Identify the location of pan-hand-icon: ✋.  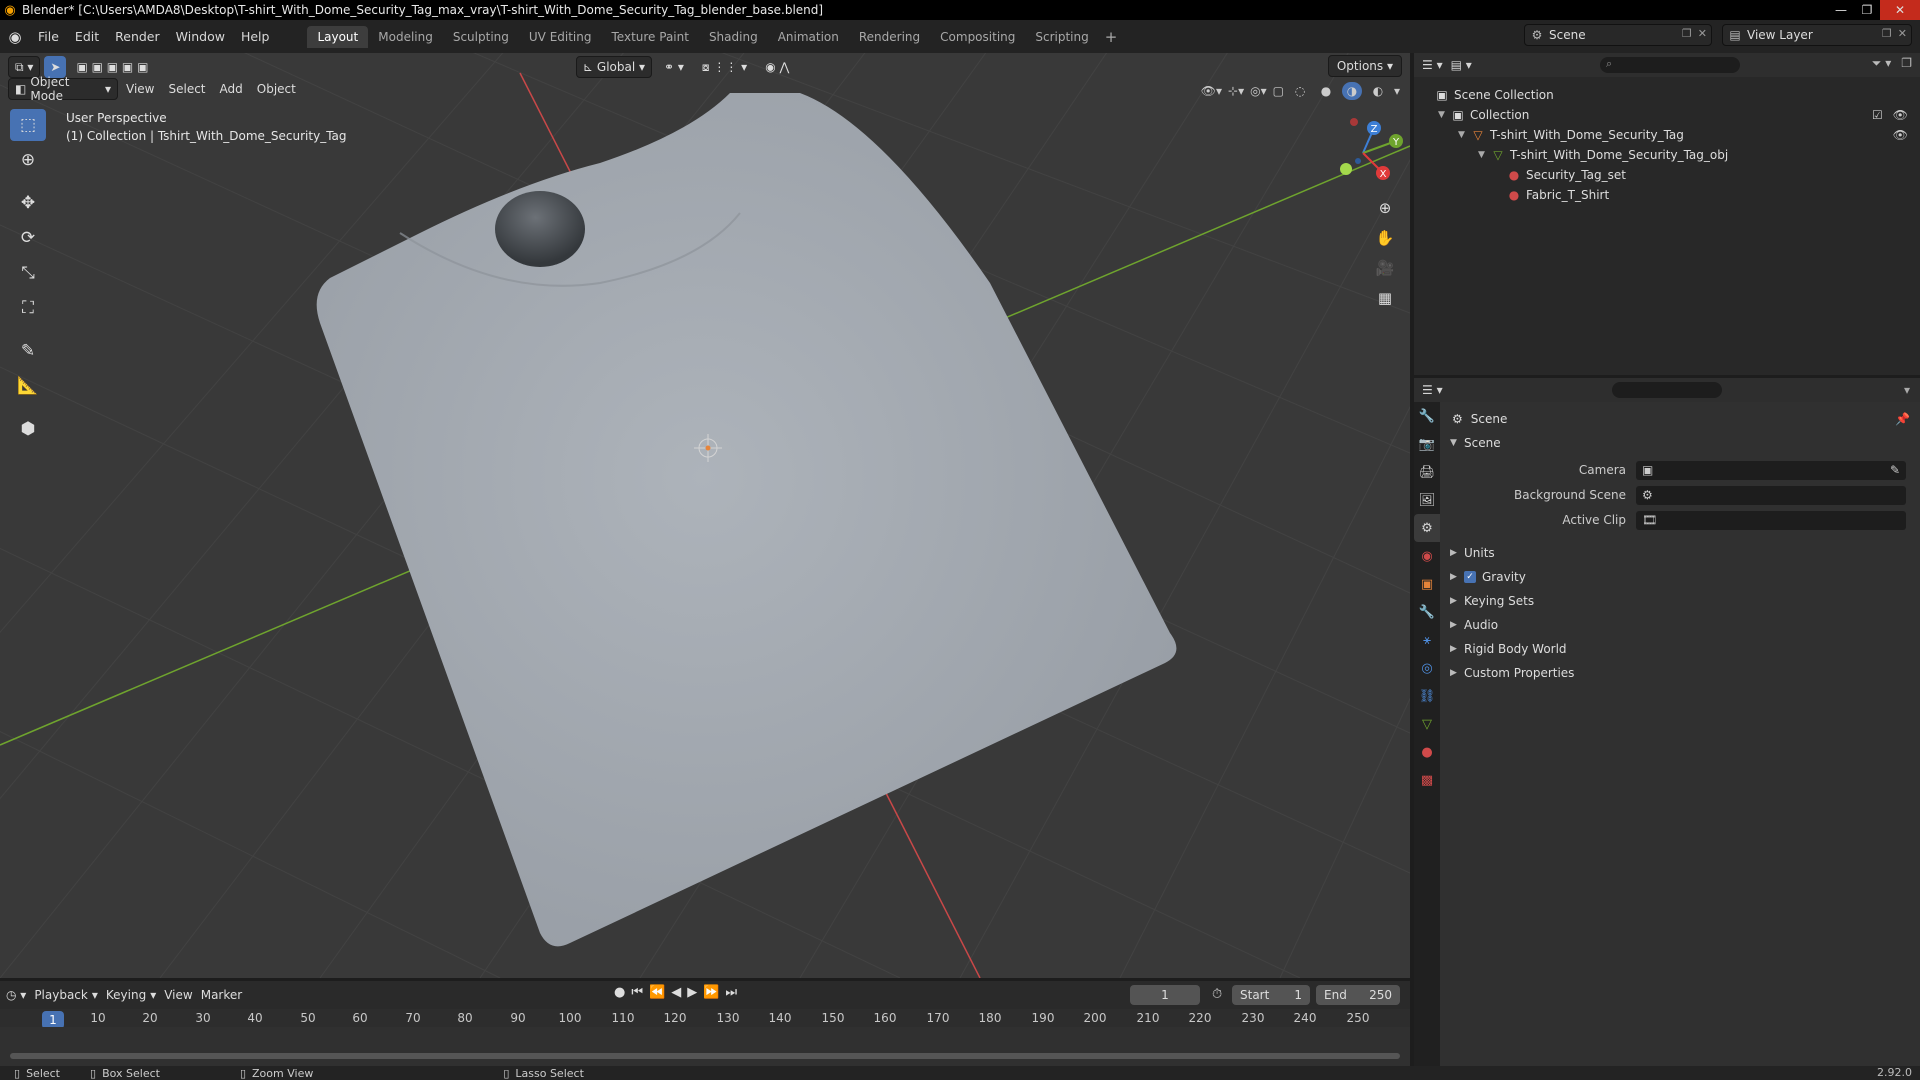
(1385, 238).